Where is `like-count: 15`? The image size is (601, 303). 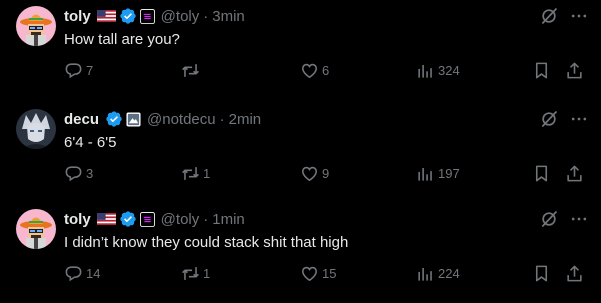
like-count: 15 is located at coordinates (329, 273).